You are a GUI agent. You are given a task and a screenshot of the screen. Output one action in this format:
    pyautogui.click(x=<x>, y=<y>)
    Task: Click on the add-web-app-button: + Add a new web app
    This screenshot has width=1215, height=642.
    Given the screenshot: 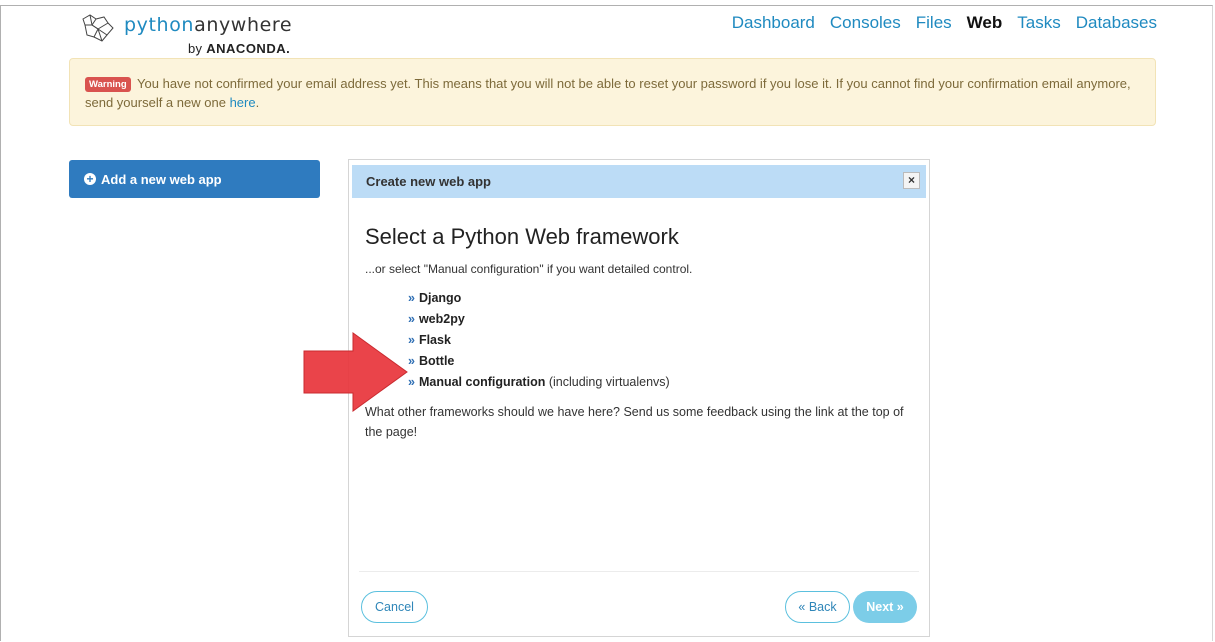 What is the action you would take?
    pyautogui.click(x=194, y=179)
    